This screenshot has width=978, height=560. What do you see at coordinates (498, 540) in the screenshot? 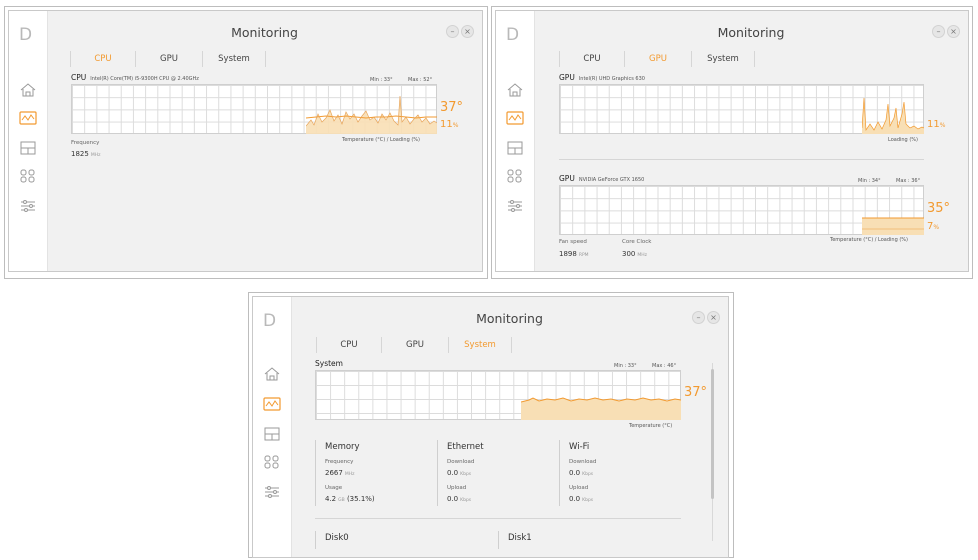
I see `disk1-divider` at bounding box center [498, 540].